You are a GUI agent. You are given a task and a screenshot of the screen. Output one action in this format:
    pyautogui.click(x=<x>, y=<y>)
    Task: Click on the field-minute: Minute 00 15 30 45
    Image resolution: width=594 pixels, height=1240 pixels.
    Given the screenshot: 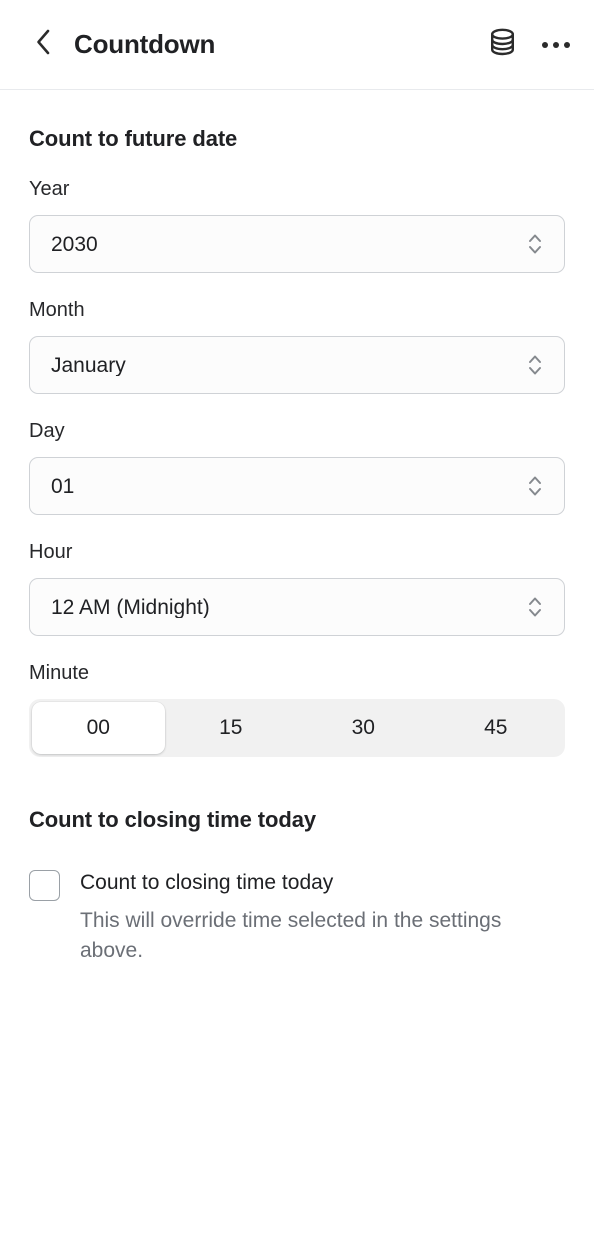 What is the action you would take?
    pyautogui.click(x=297, y=710)
    